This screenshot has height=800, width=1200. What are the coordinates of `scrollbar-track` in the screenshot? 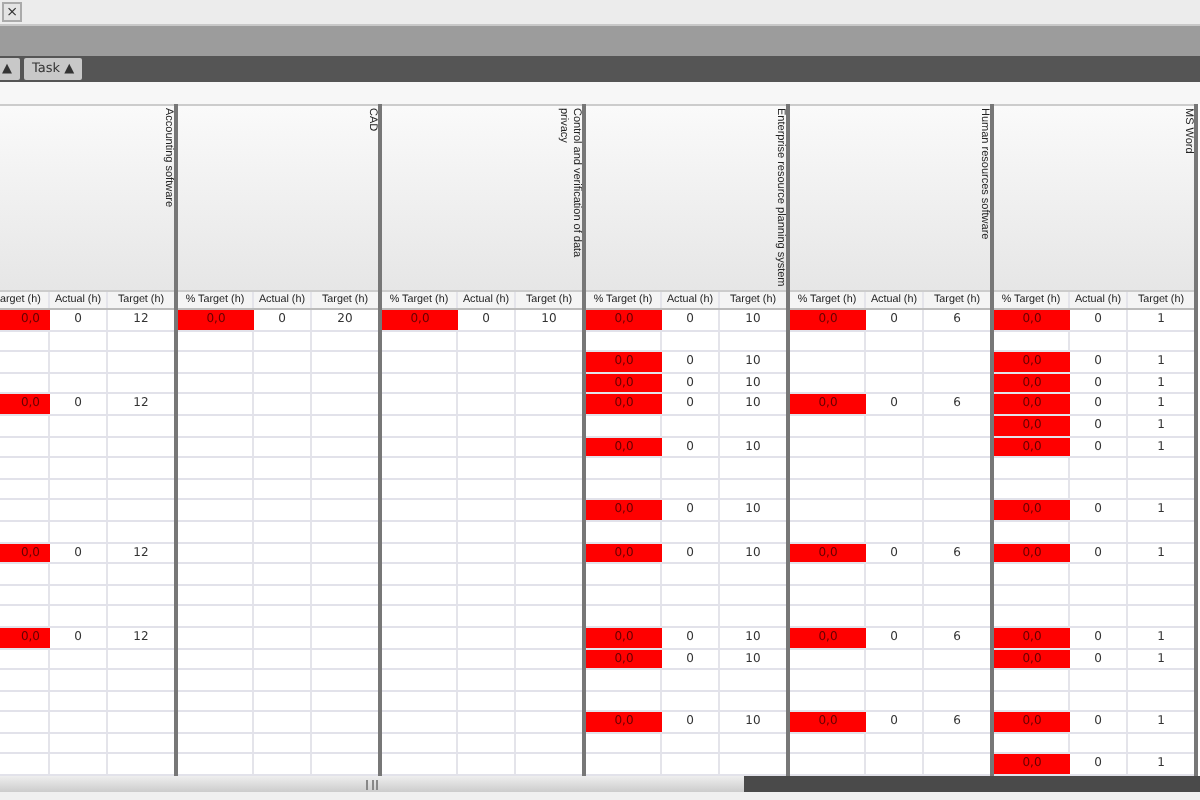 It's located at (600, 784).